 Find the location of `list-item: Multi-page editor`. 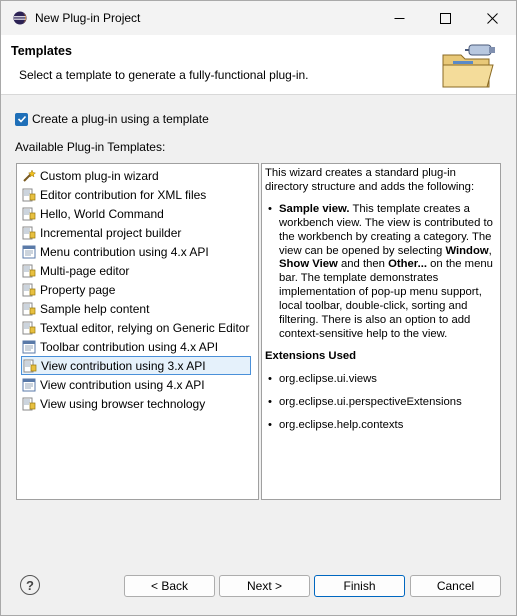

list-item: Multi-page editor is located at coordinates (136, 270).